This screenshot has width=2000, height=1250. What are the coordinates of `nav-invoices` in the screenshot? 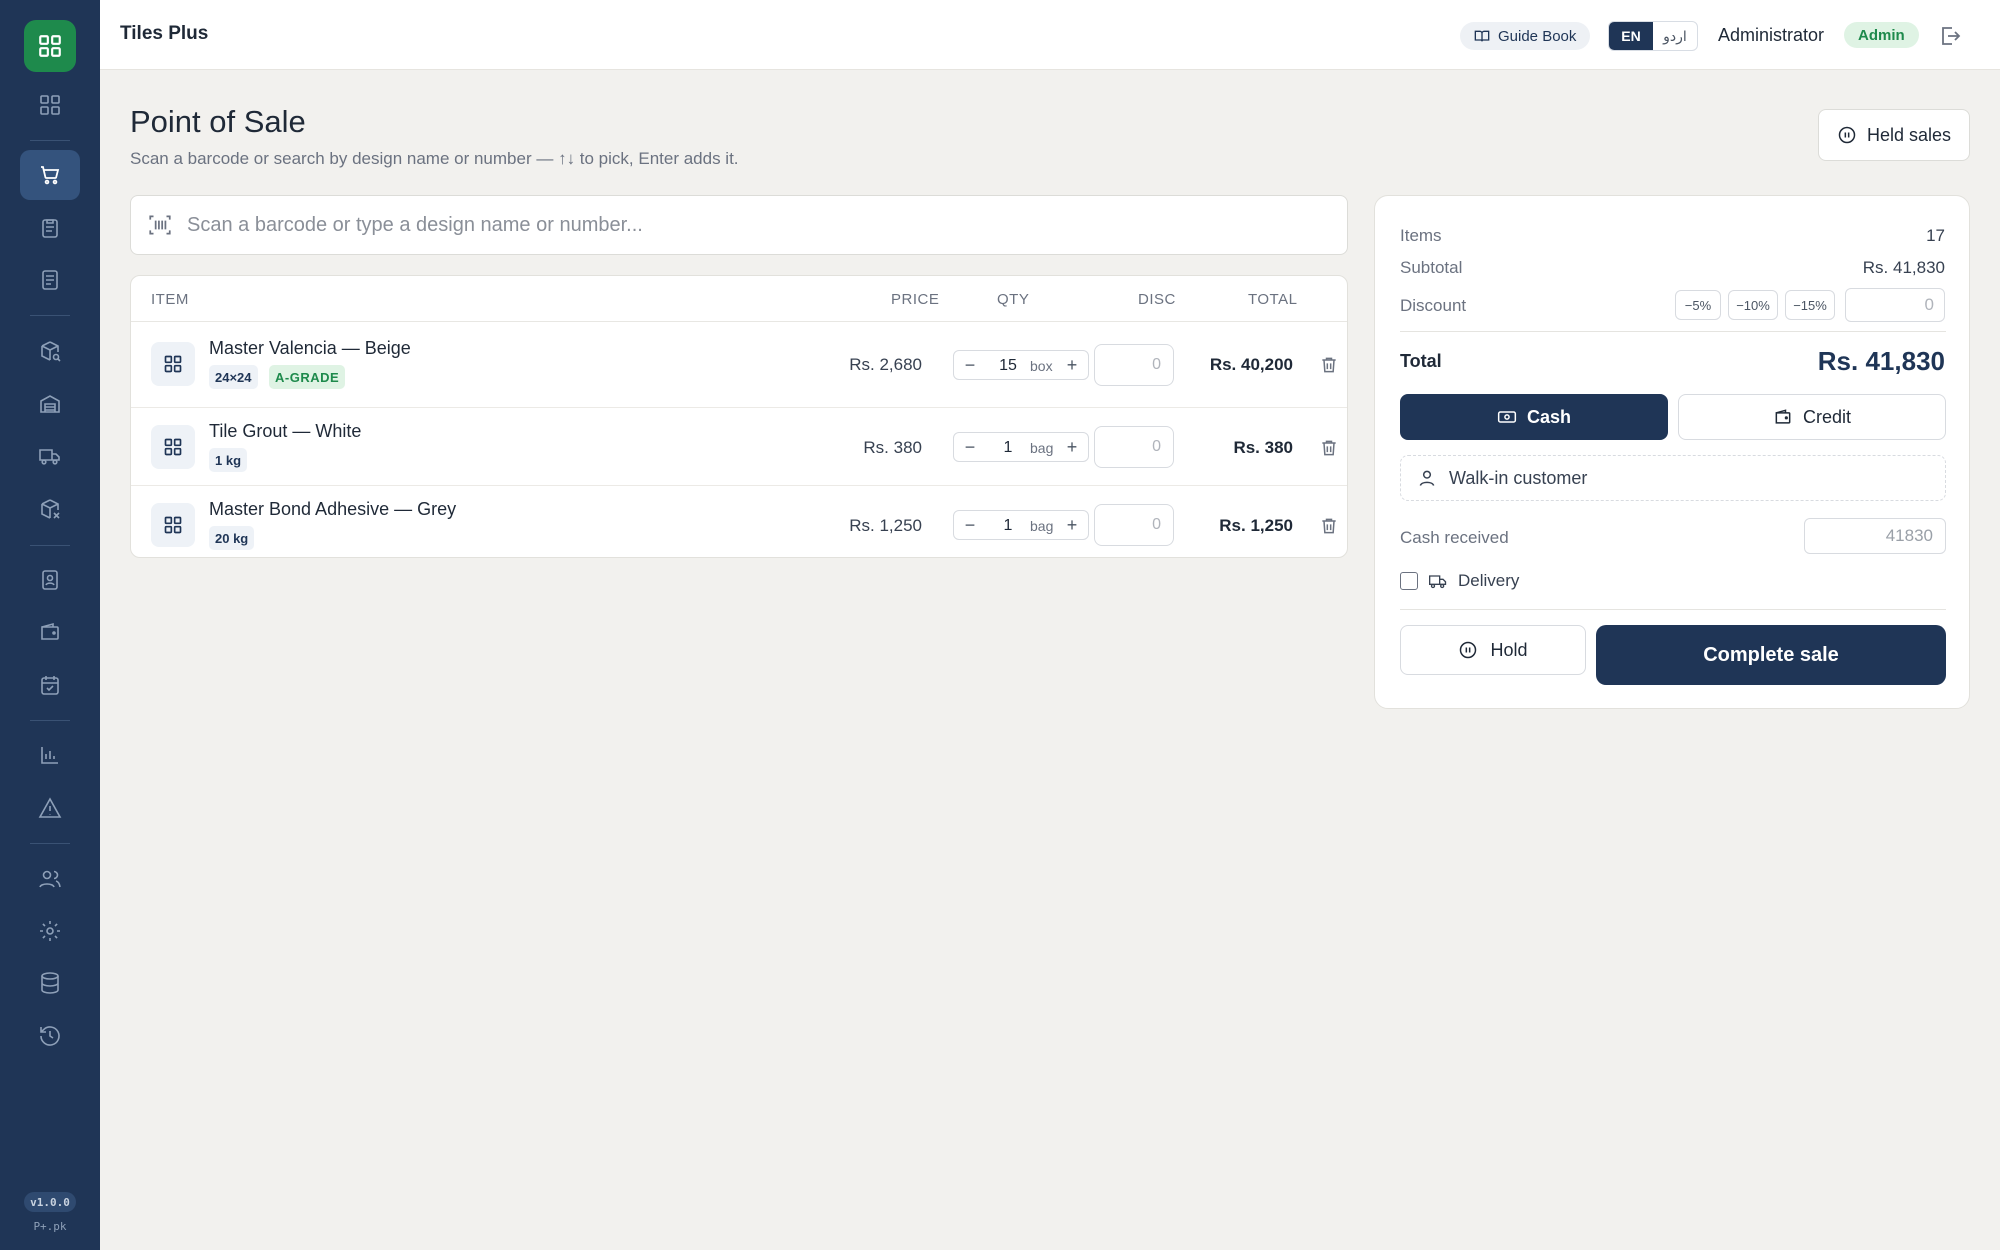 It's located at (50, 280).